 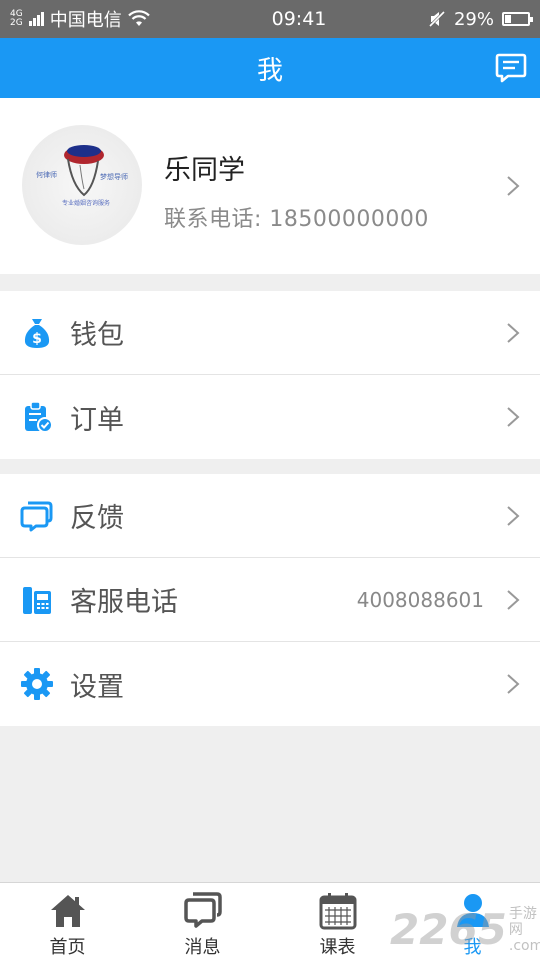 I want to click on status-right: 29%, so click(x=480, y=19).